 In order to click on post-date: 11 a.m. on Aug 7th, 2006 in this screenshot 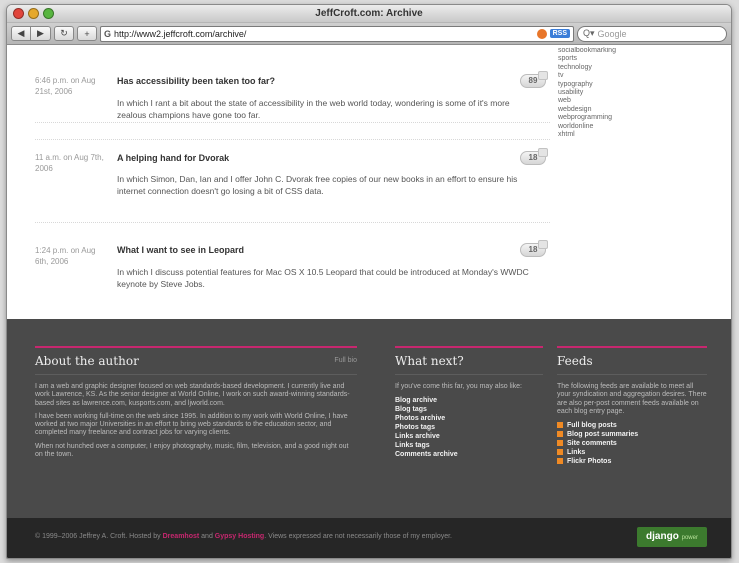, I will do `click(69, 163)`.